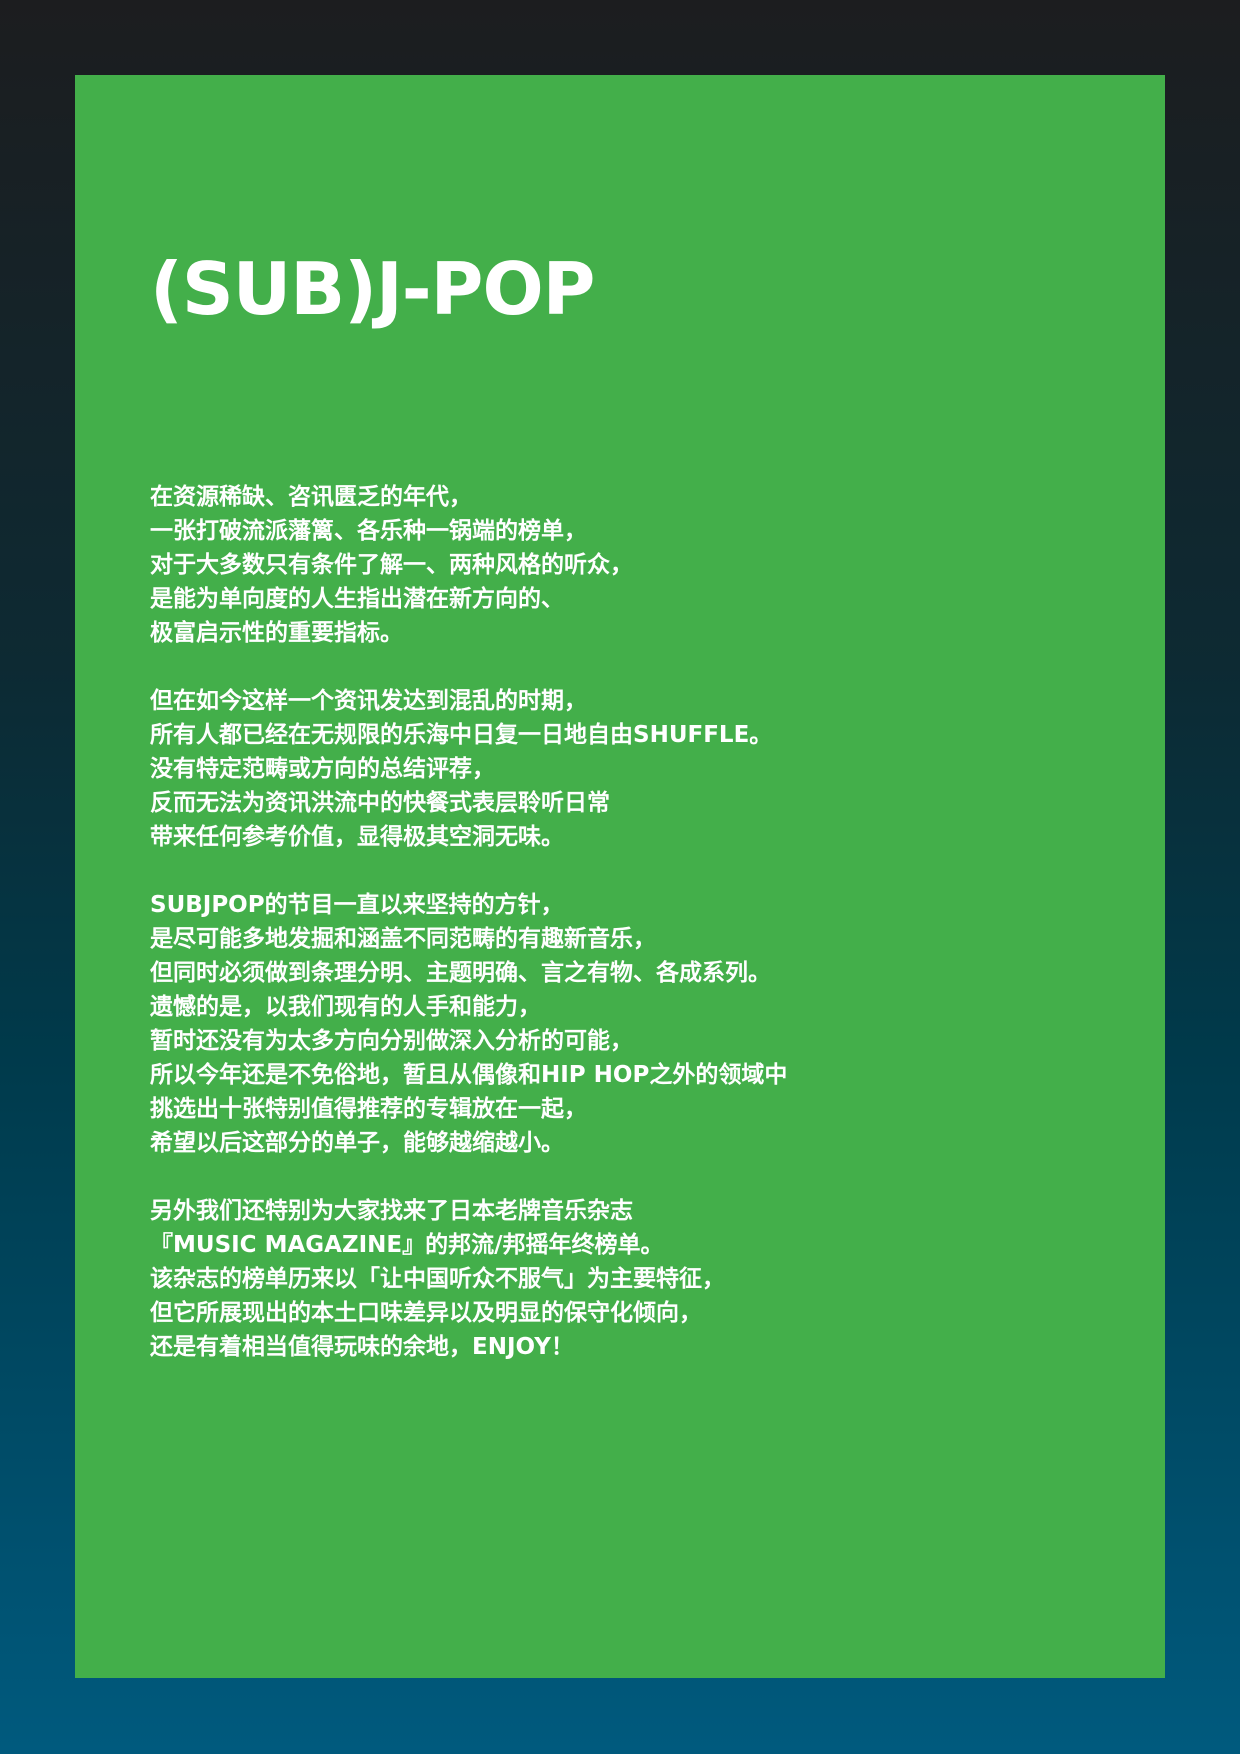  I want to click on text-line: 是尽可能多地发掘和涵盖不同范畴的有趣新音乐，, so click(403, 939).